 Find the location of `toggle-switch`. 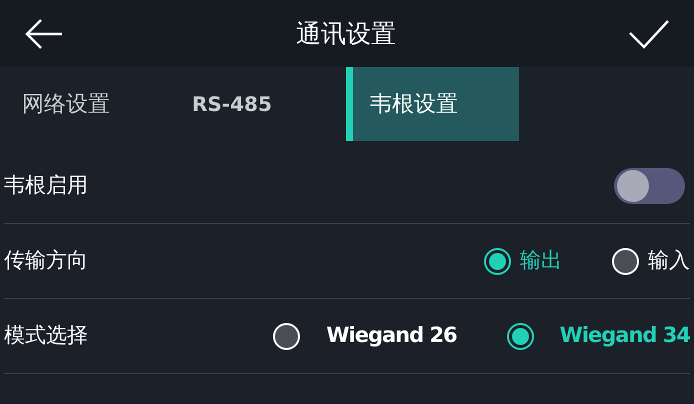

toggle-switch is located at coordinates (649, 186).